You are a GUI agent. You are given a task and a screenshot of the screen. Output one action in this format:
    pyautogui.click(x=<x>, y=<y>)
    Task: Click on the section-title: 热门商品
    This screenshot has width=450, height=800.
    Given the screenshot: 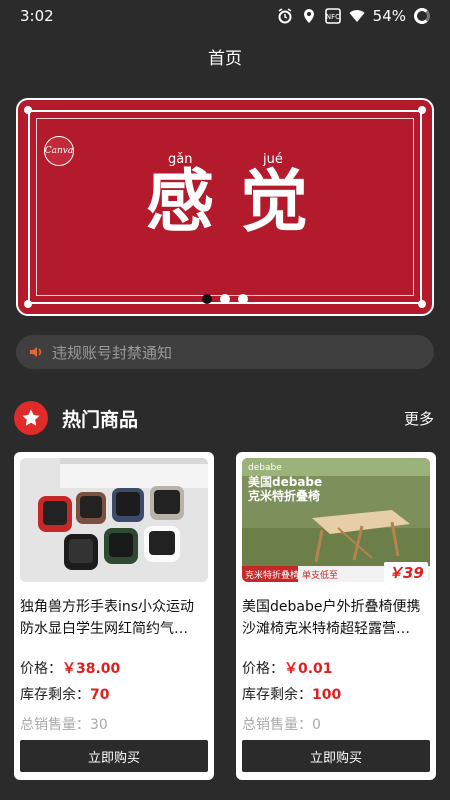 What is the action you would take?
    pyautogui.click(x=100, y=419)
    